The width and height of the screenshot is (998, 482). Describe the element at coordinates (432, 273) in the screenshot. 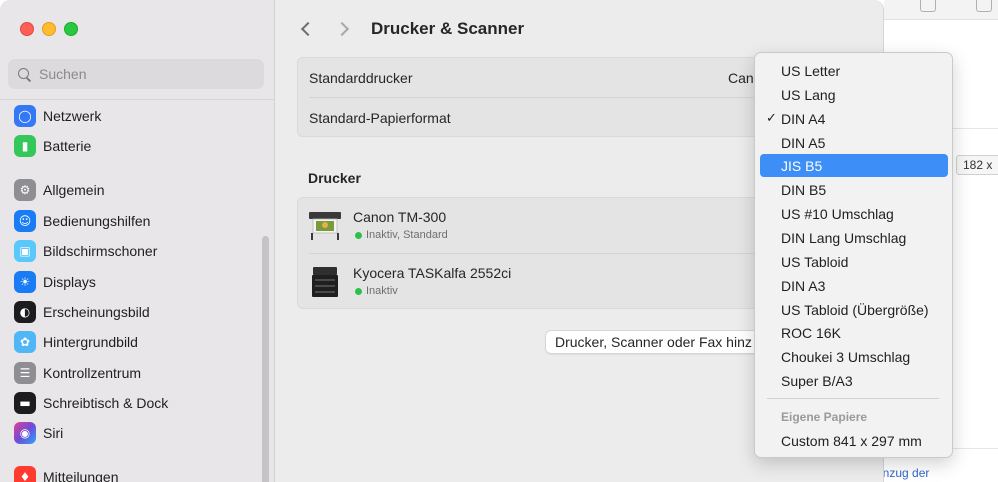

I see `printer-name: Kyocera TASKalfa 2552ci` at that location.